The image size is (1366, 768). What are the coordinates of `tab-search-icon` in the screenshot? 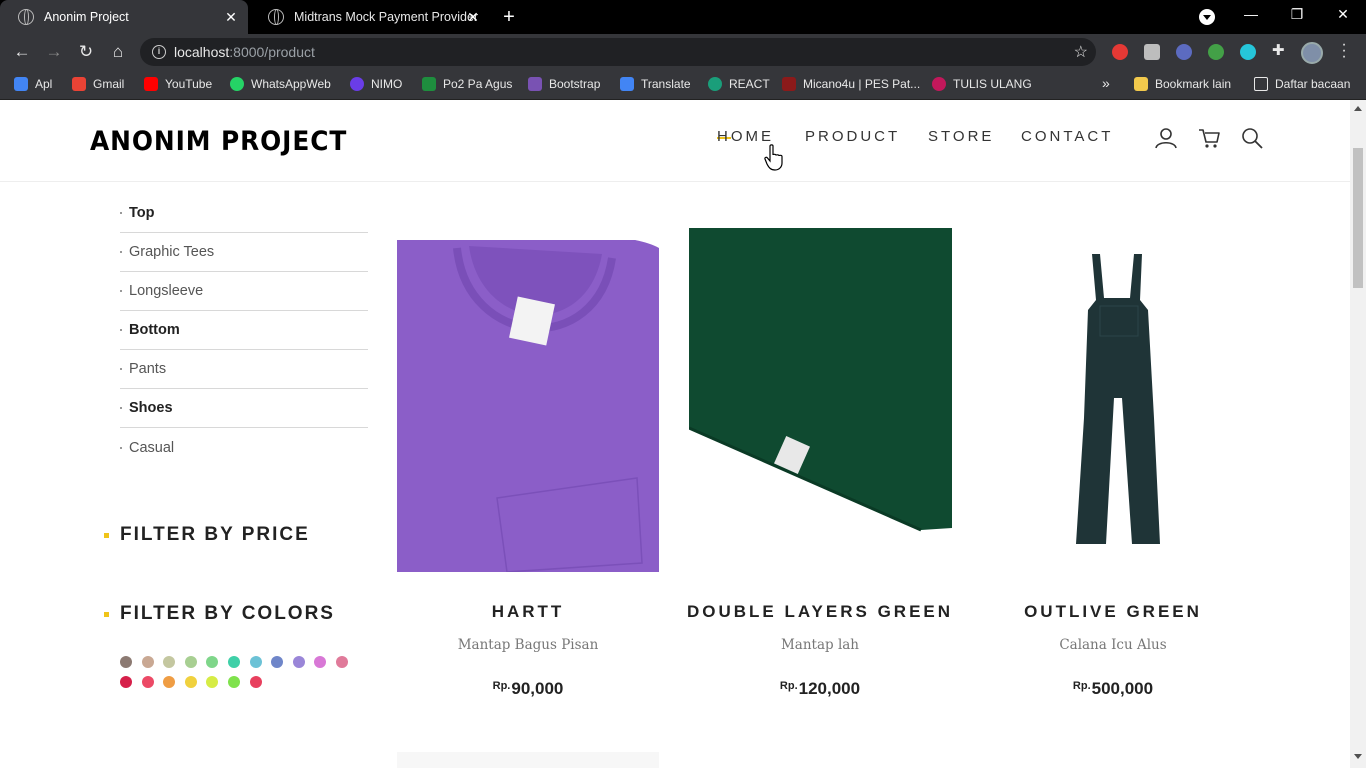 It's located at (1207, 17).